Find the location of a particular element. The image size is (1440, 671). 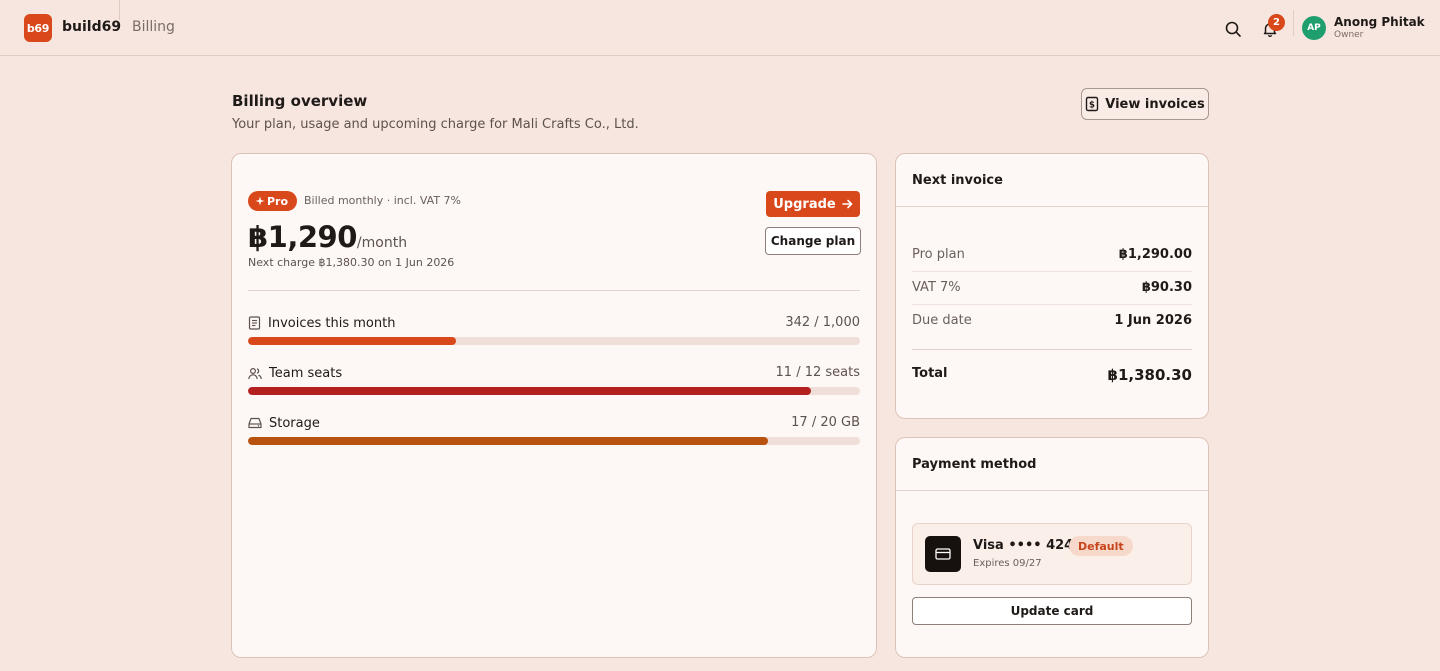

upgrade-label: Upgrade is located at coordinates (804, 204).